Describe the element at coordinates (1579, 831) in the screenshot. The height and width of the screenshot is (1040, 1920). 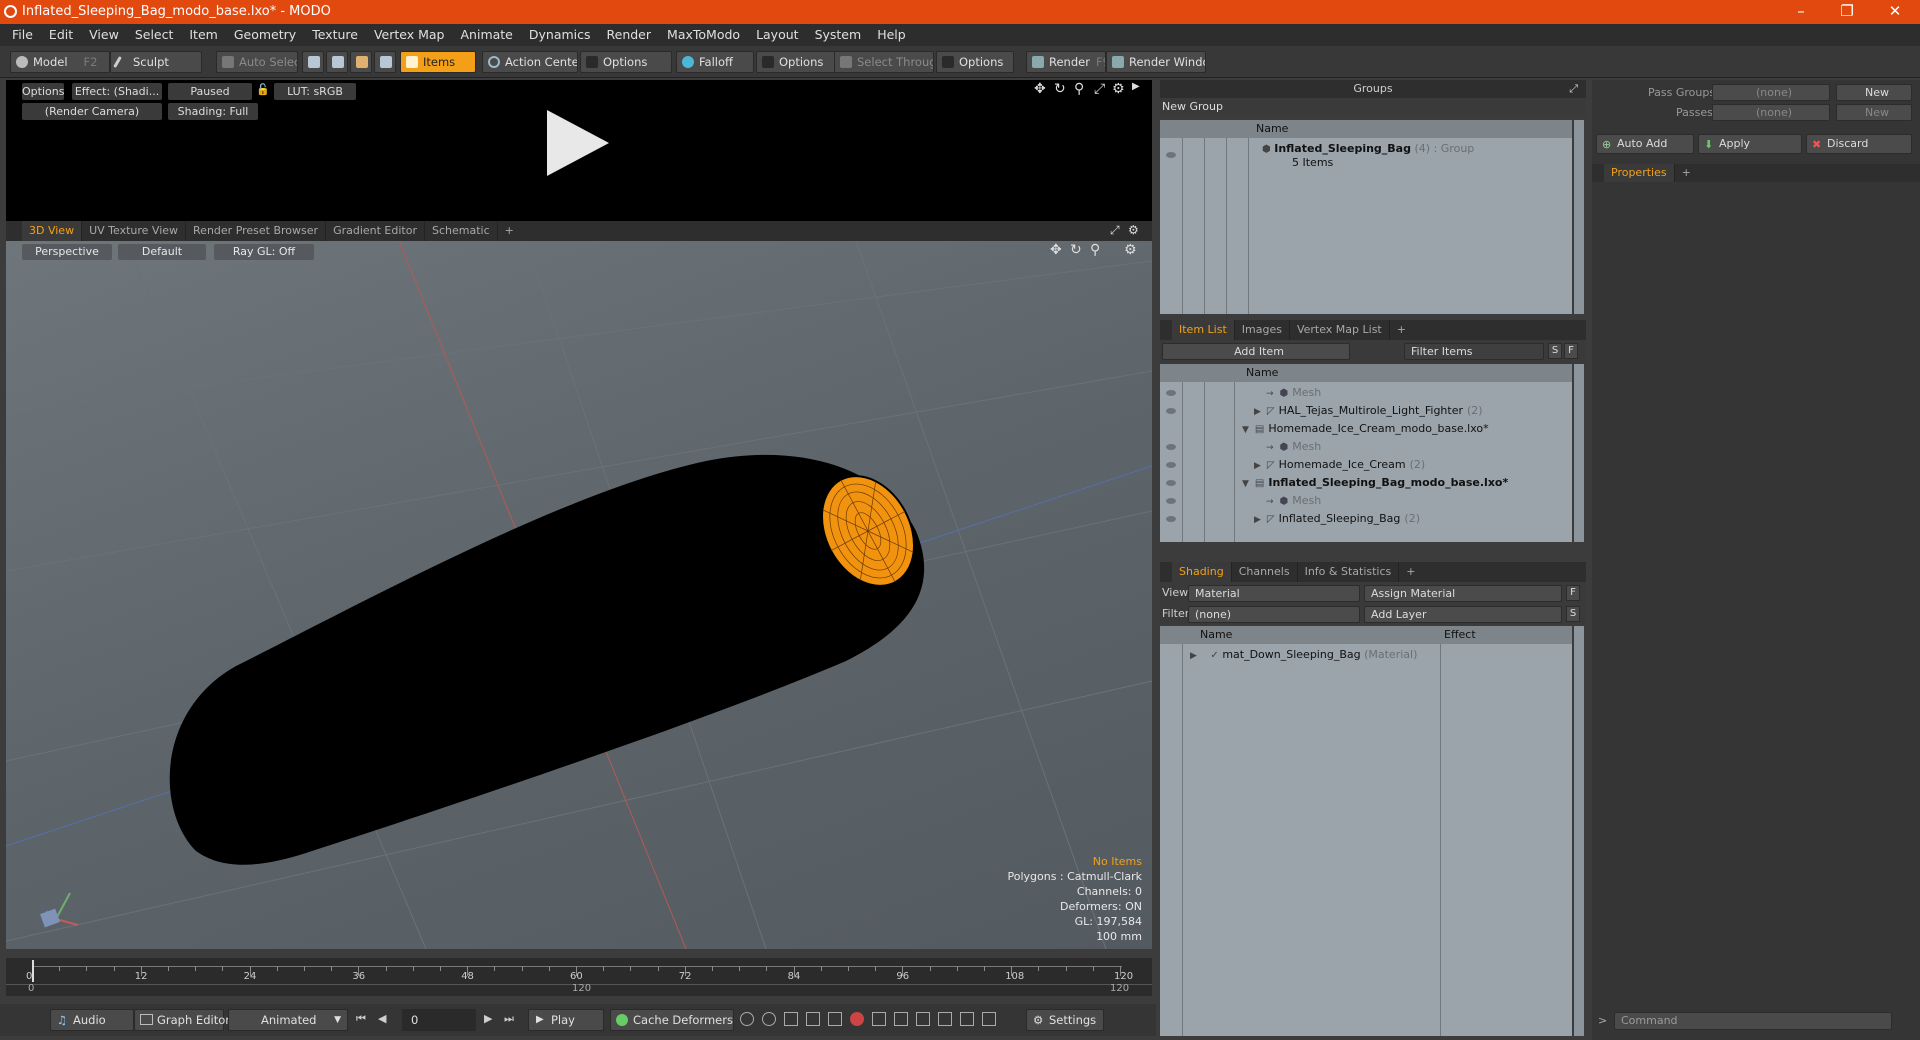
I see `shading-scrollbar` at that location.